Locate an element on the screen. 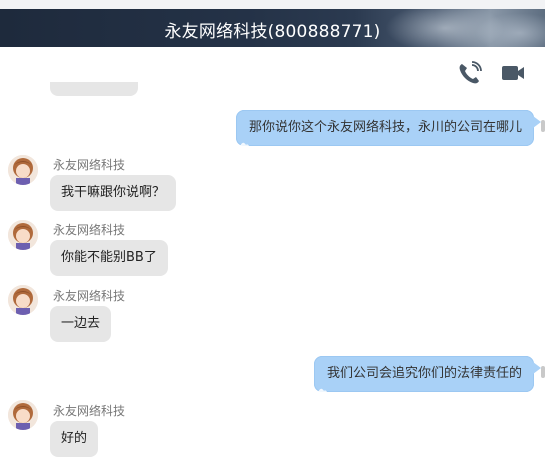 This screenshot has height=471, width=545. message-text: 我们公司会追究你们的法律责任的 is located at coordinates (425, 373).